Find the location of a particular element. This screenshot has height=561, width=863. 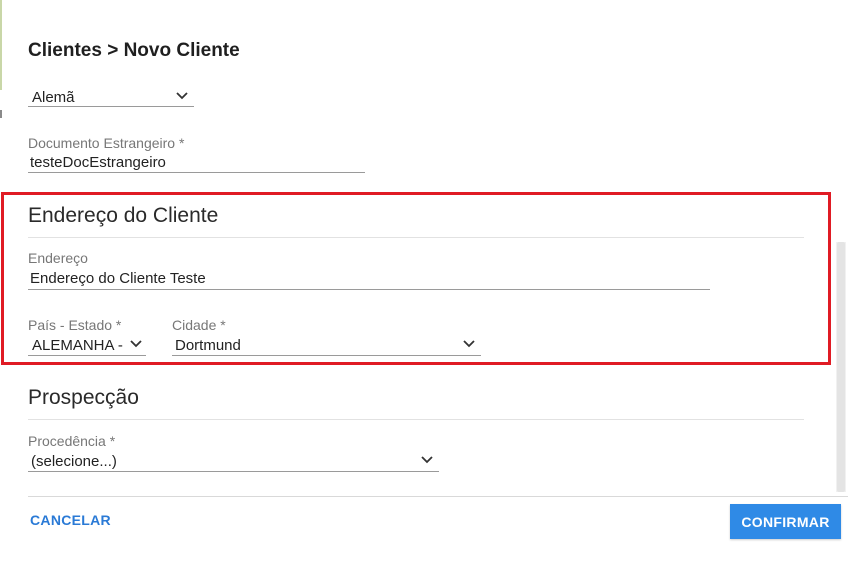

confirm-button: CONFIRMAR is located at coordinates (785, 521).